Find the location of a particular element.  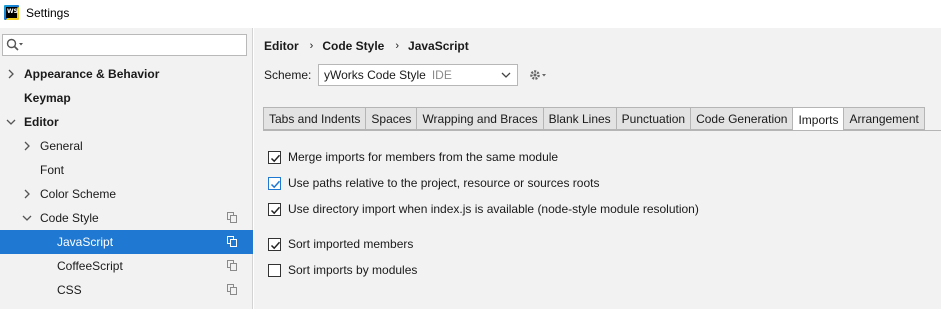

breadcrumb-item-editor: Editor is located at coordinates (281, 46).